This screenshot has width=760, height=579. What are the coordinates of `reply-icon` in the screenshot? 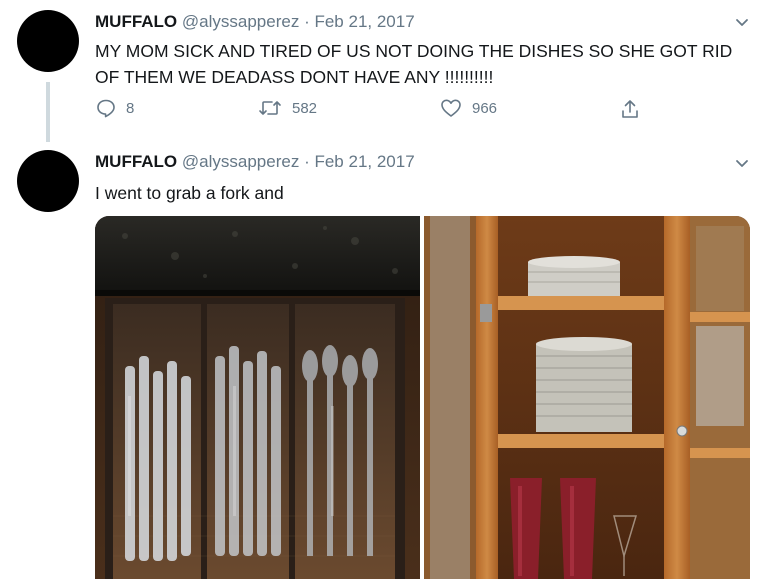 It's located at (106, 108).